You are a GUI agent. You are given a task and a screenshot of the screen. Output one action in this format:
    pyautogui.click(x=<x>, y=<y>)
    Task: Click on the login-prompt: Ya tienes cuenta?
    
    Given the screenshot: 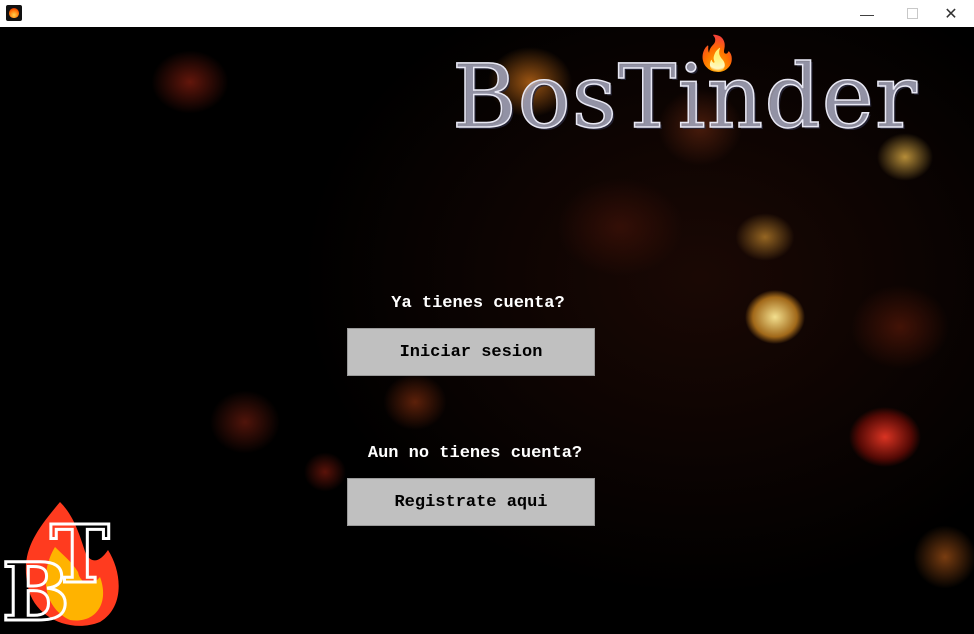 What is the action you would take?
    pyautogui.click(x=478, y=303)
    